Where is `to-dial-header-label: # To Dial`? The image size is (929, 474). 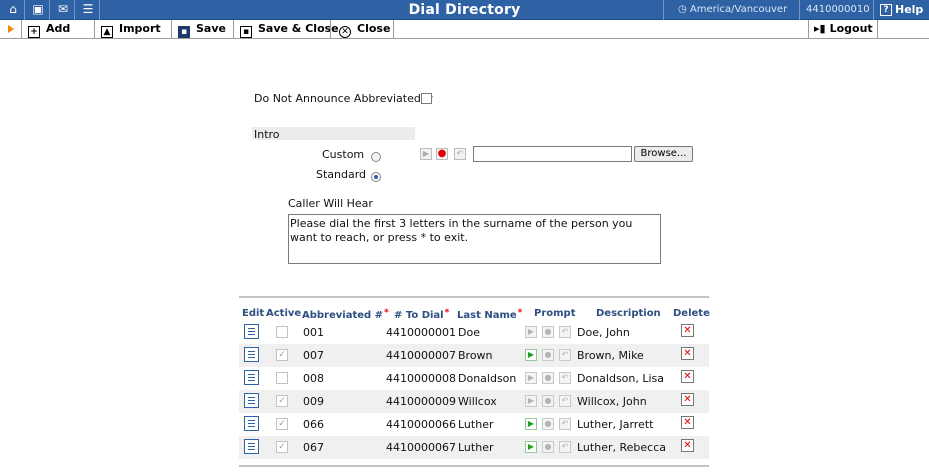
to-dial-header-label: # To Dial is located at coordinates (419, 315).